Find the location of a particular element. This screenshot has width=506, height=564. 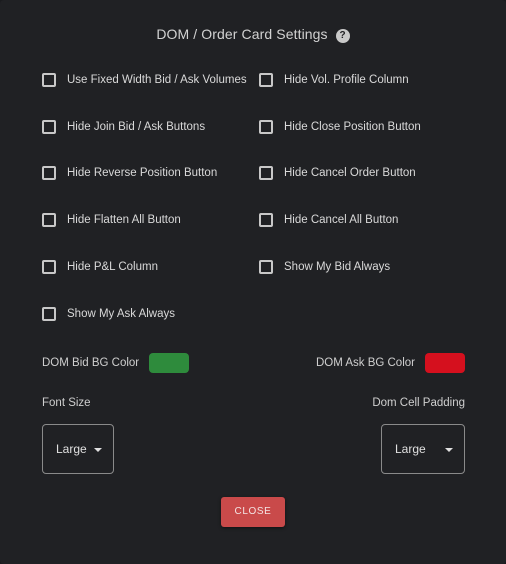

option-label: Hide Reverse Position Button is located at coordinates (142, 173).